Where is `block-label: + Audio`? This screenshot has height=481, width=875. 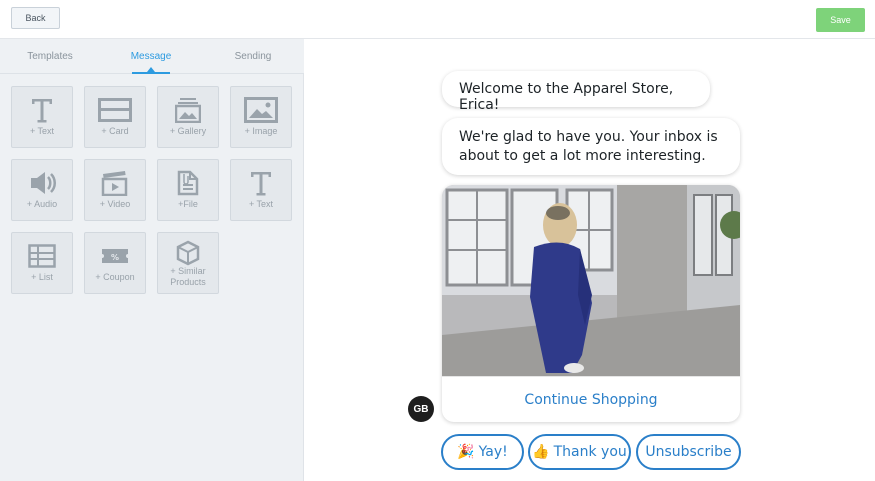 block-label: + Audio is located at coordinates (42, 204).